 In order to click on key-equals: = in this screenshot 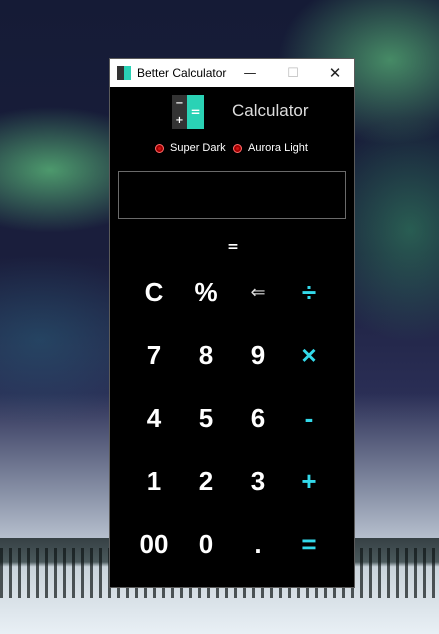, I will do `click(309, 544)`.